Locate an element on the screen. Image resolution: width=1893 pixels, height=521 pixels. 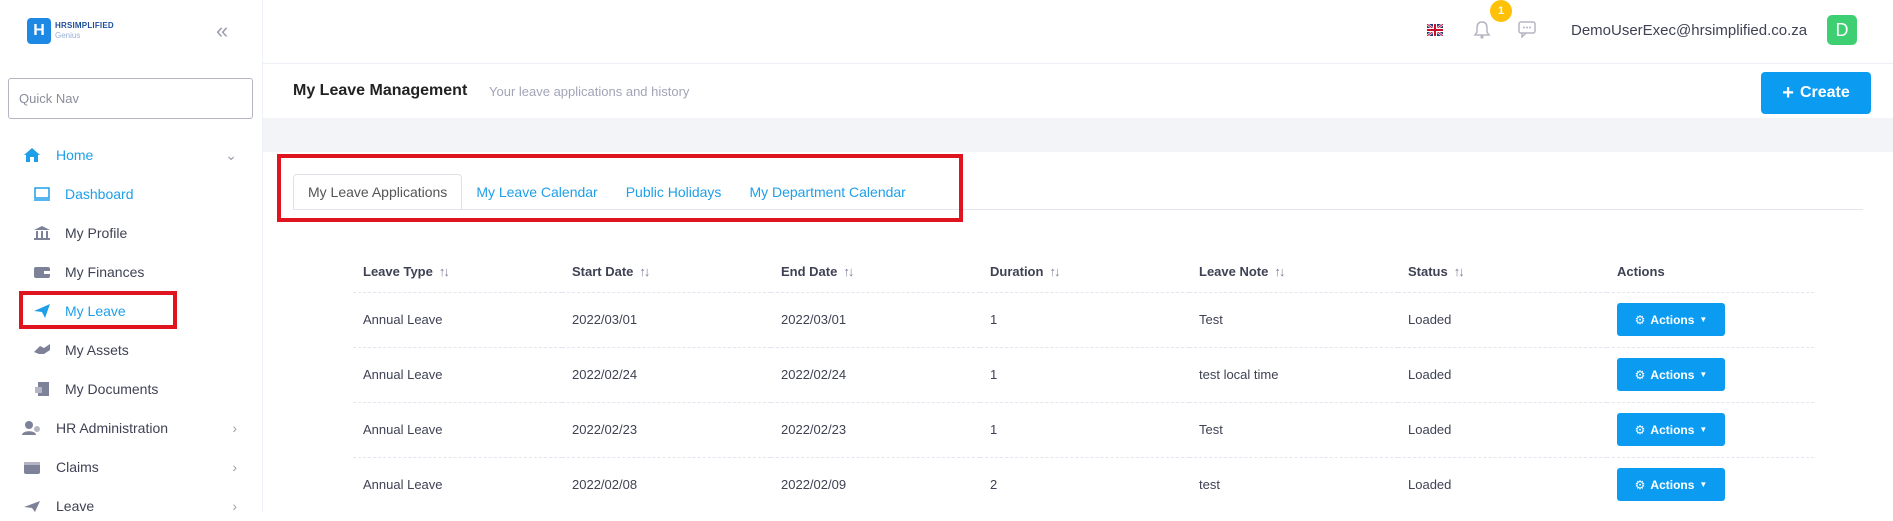
cell-start-date: 2022/02/24 is located at coordinates (666, 374).